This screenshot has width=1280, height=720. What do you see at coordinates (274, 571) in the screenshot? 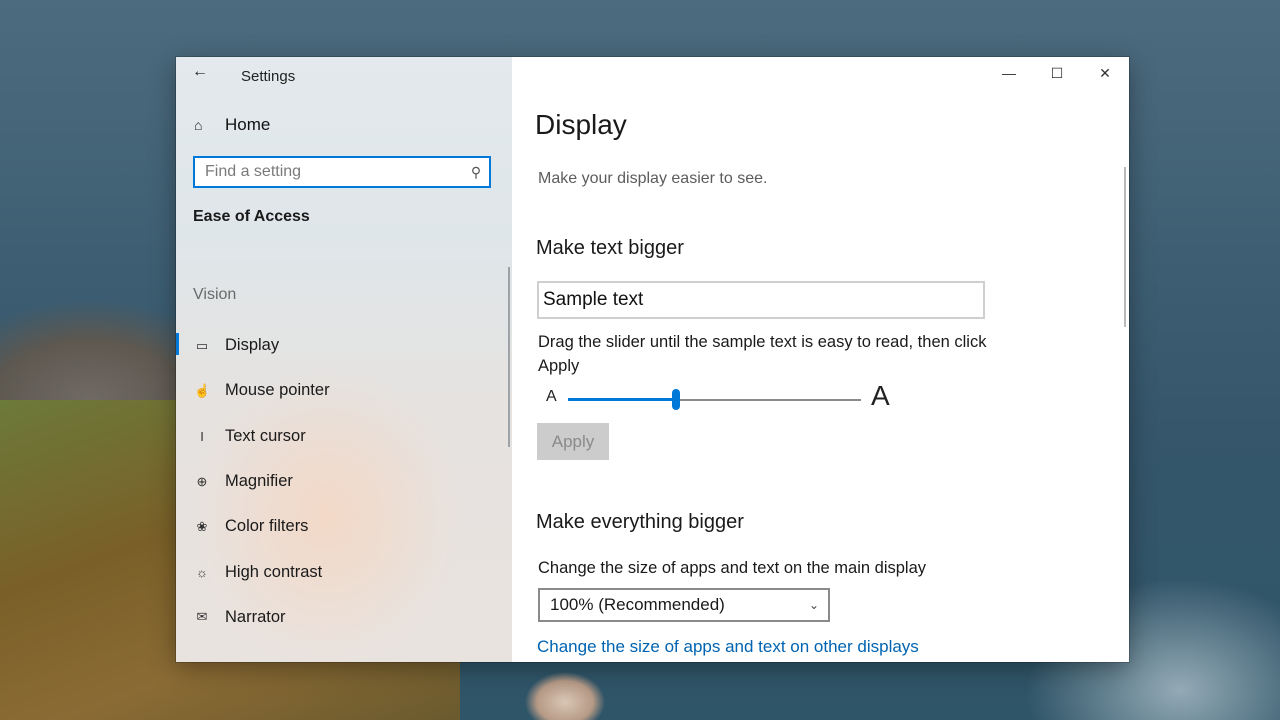
I see `sidebar-item-label: High contrast` at bounding box center [274, 571].